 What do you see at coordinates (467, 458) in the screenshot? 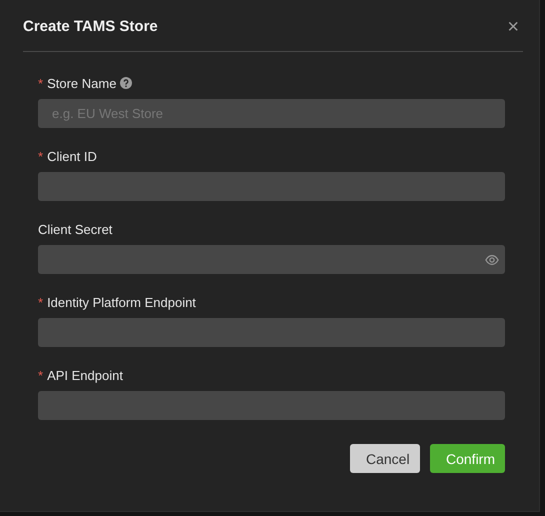
I see `confirm-button: Confirm` at bounding box center [467, 458].